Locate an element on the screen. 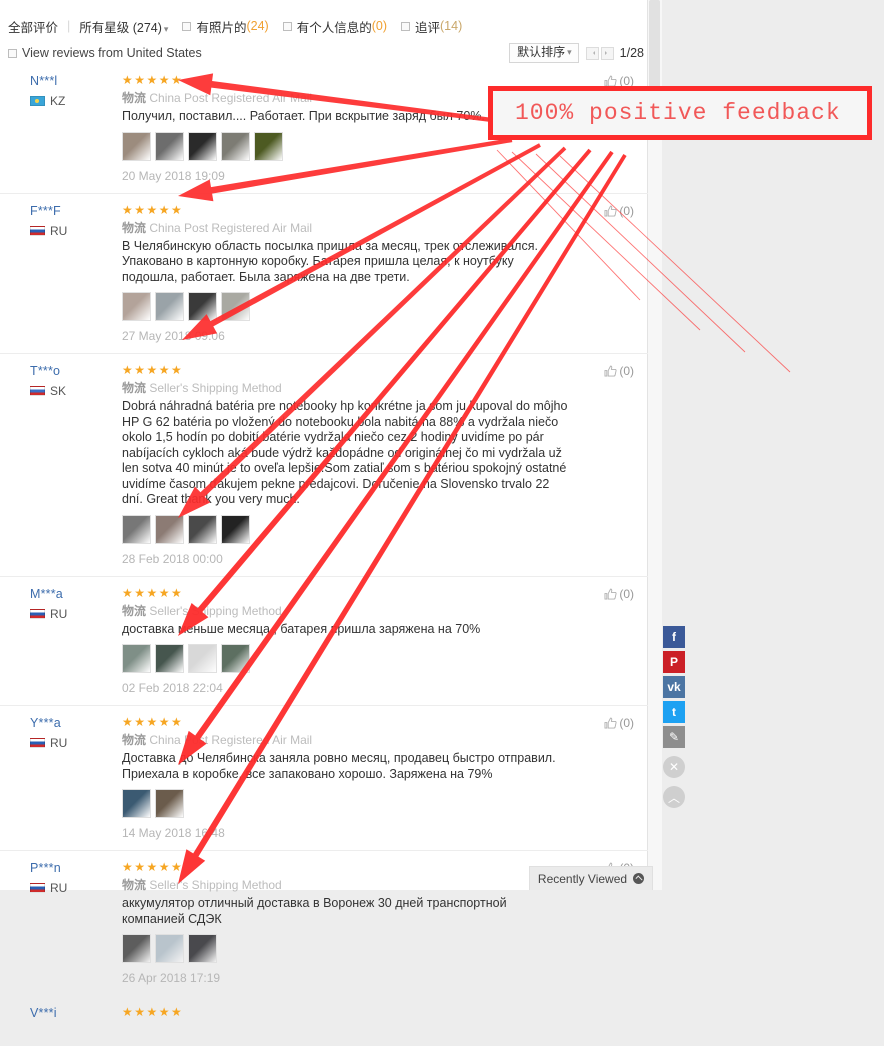 This screenshot has width=884, height=1046. previous-page-button is located at coordinates (592, 53).